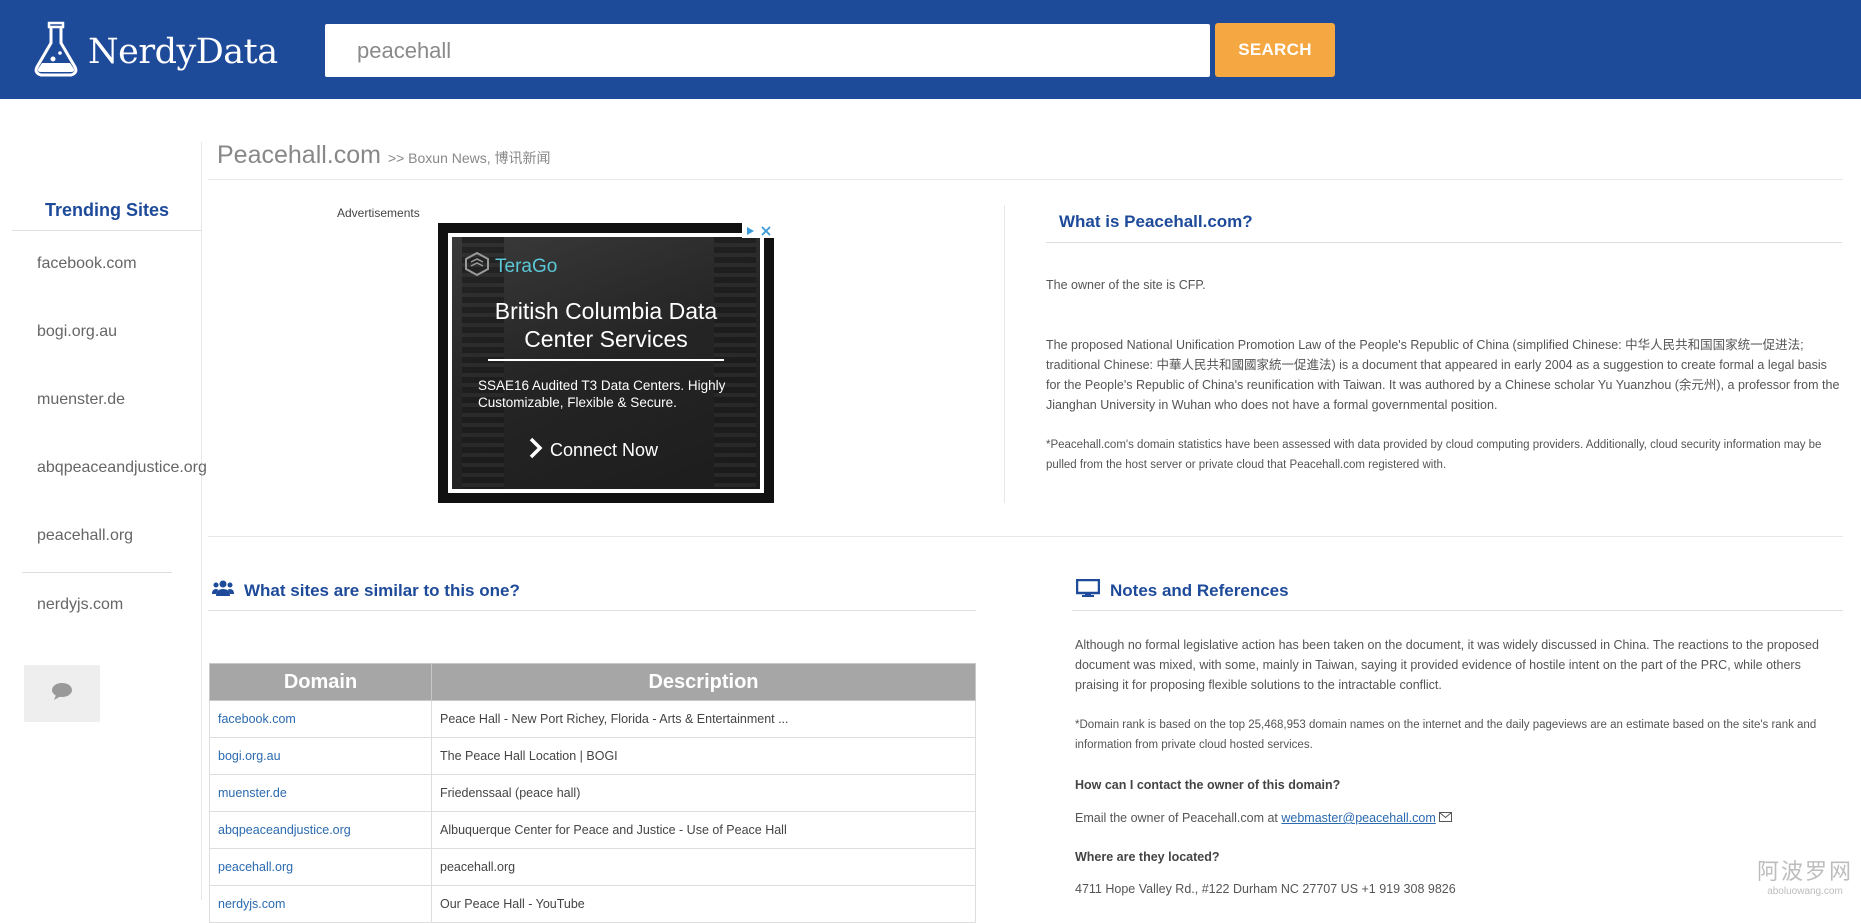 This screenshot has height=923, width=1861. I want to click on section-divider, so click(1025, 536).